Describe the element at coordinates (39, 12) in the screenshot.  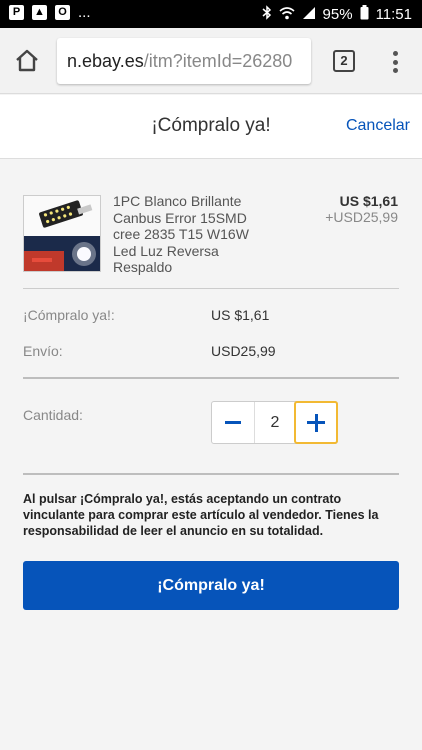
I see `gallery-icon: ▲` at that location.